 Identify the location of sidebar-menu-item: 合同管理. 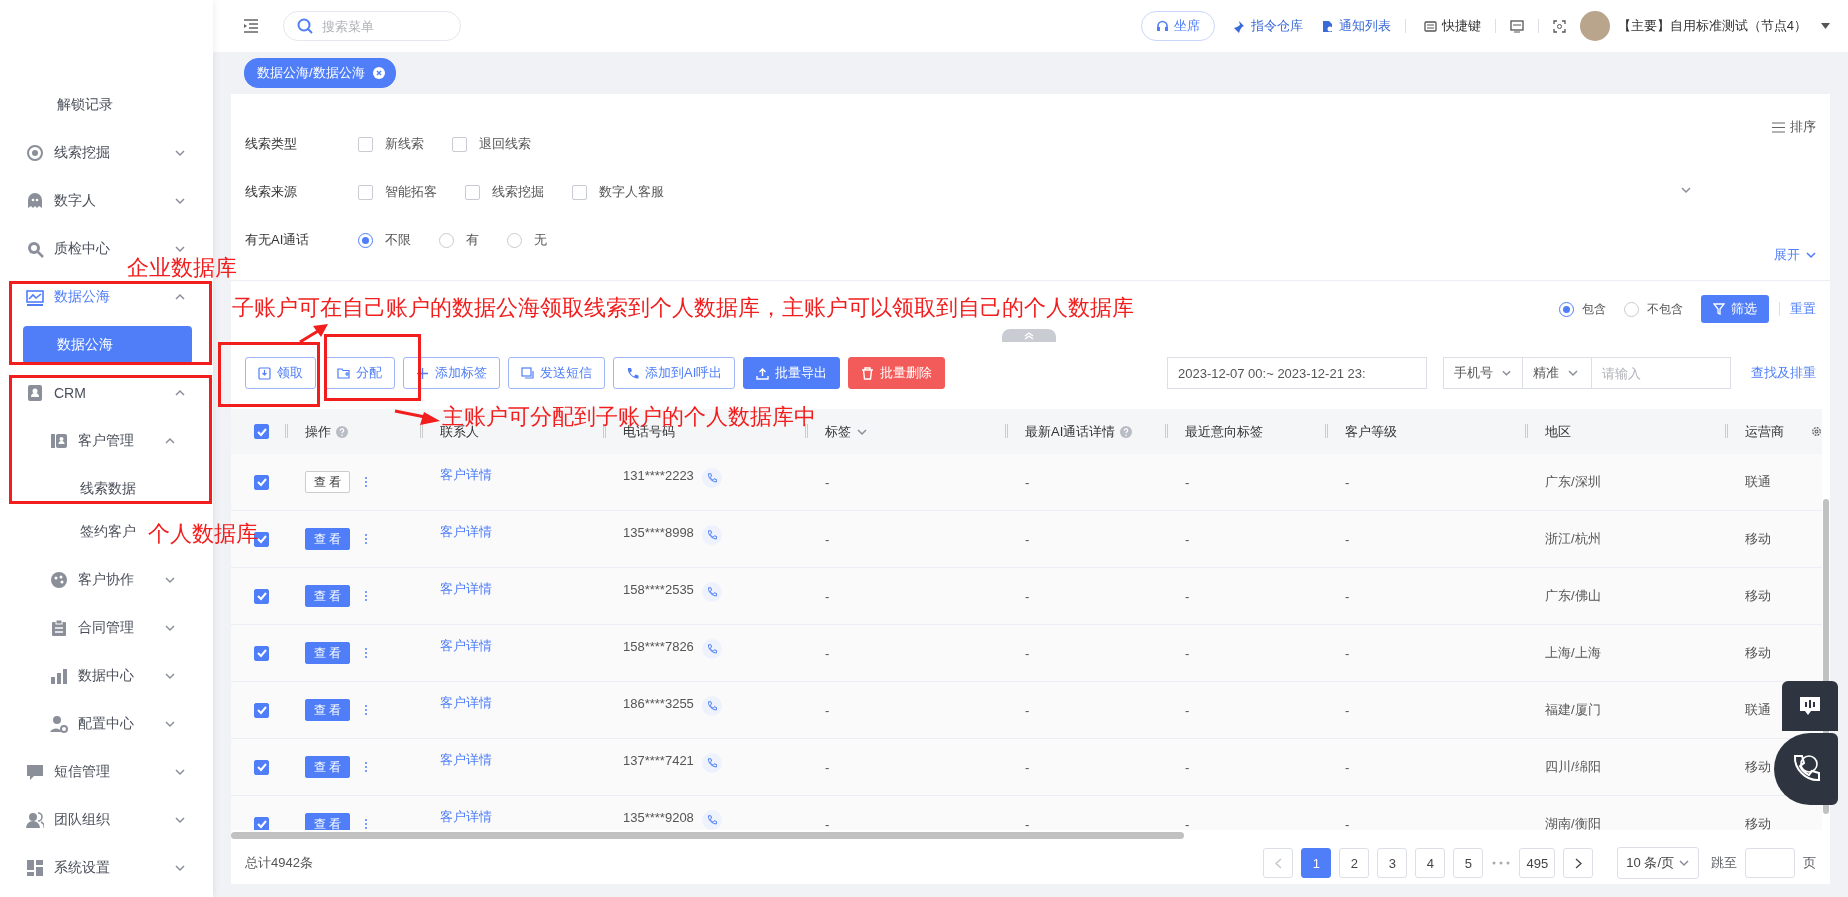
(92, 628).